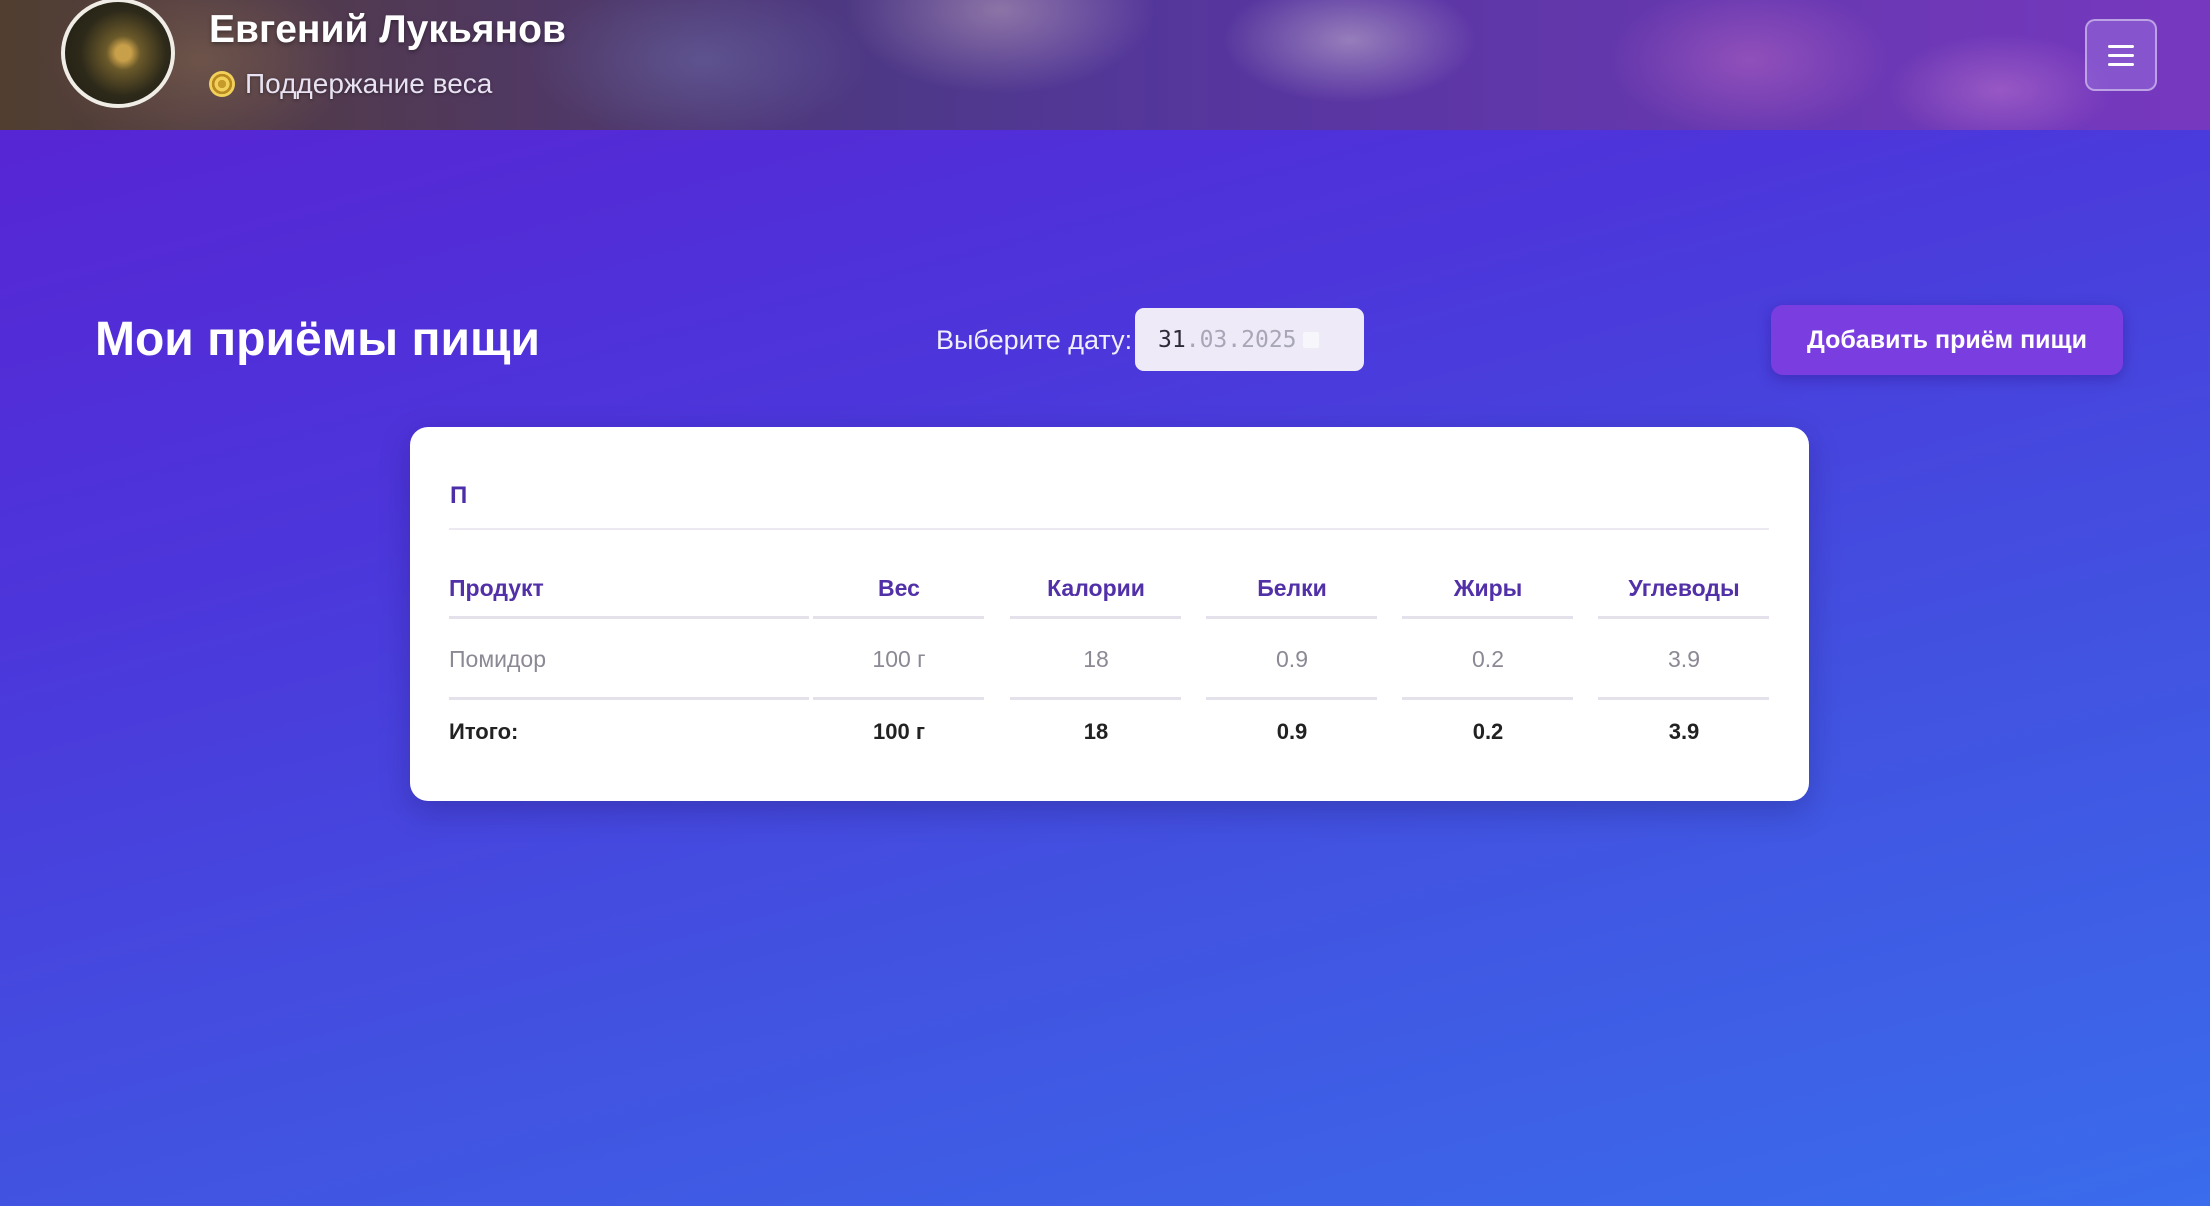 Image resolution: width=2210 pixels, height=1206 pixels. What do you see at coordinates (1947, 340) in the screenshot?
I see `add-meal-button: Добавить приём пищи` at bounding box center [1947, 340].